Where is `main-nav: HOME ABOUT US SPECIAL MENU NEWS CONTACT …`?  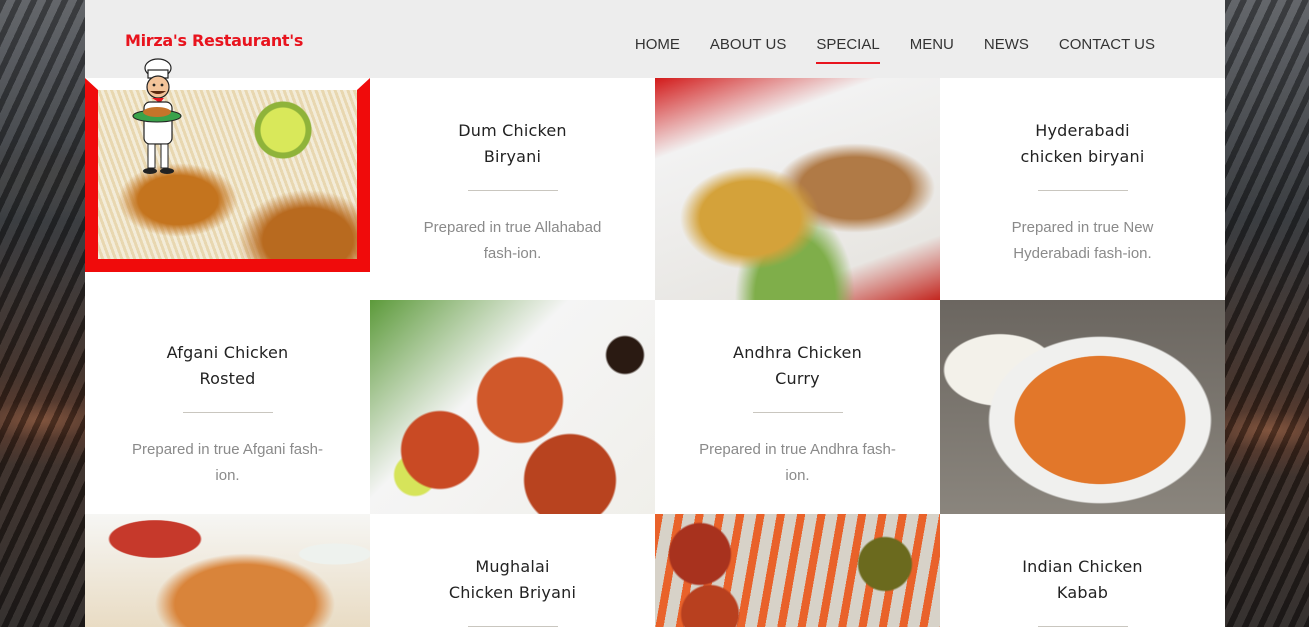 main-nav: HOME ABOUT US SPECIAL MENU NEWS CONTACT … is located at coordinates (895, 50).